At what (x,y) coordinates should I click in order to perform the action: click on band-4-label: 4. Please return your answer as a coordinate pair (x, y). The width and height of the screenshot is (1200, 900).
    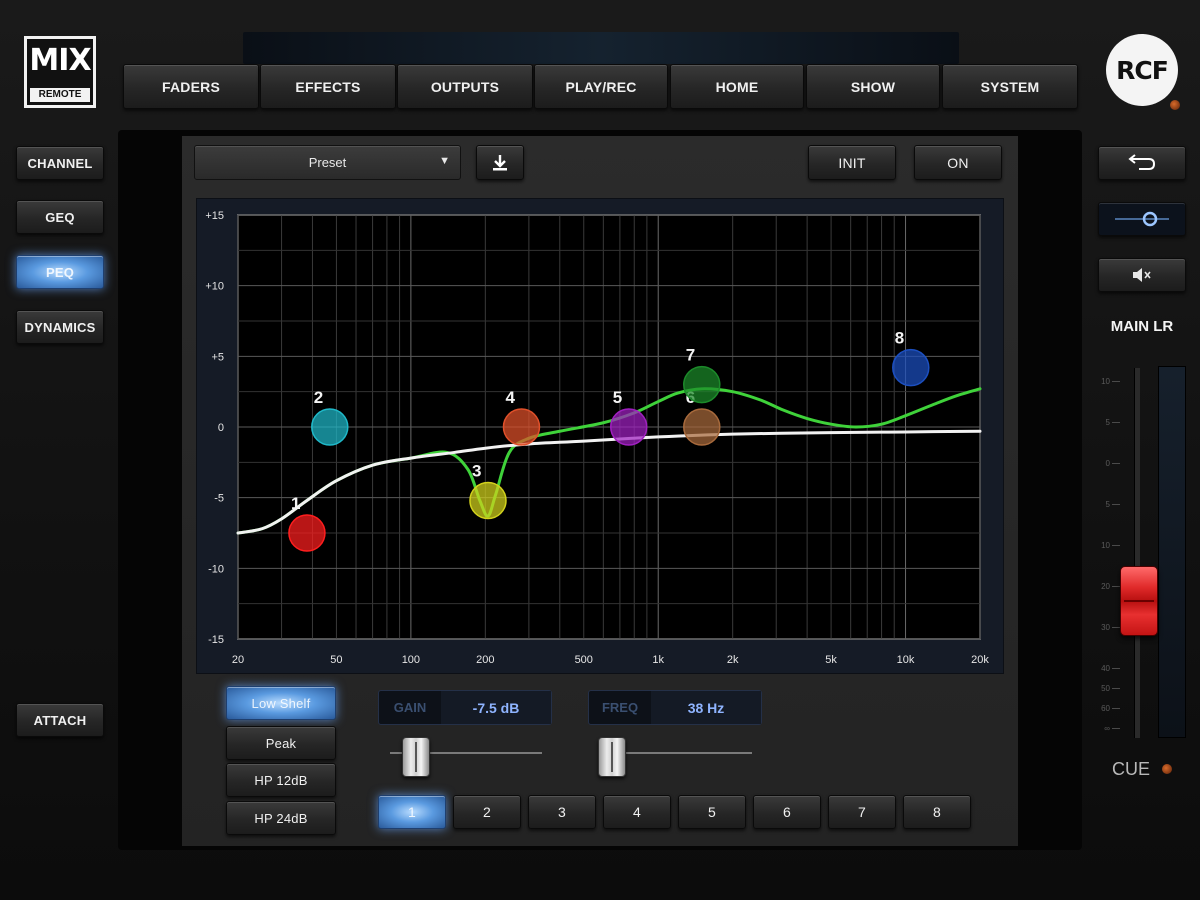
    Looking at the image, I should click on (510, 397).